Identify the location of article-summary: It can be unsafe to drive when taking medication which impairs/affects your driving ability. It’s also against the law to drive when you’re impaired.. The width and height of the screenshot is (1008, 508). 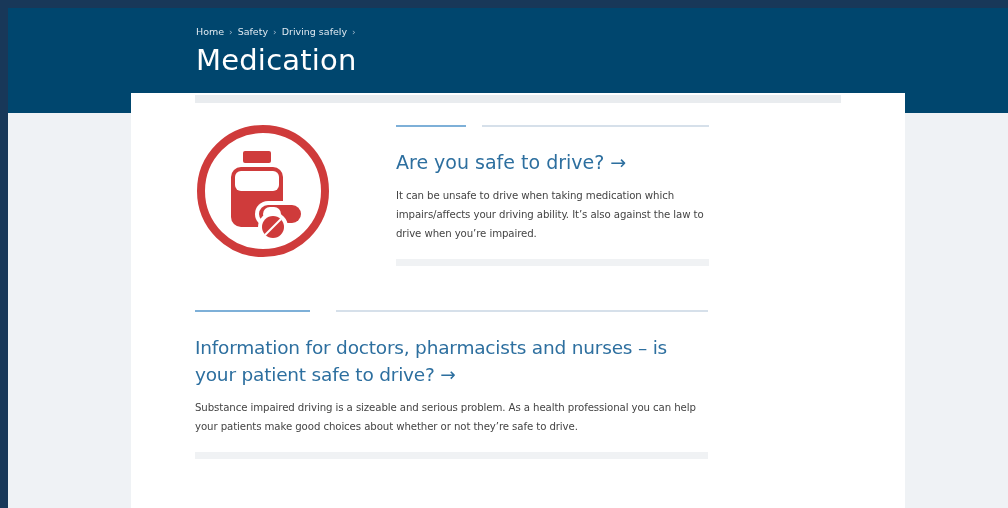
(550, 215).